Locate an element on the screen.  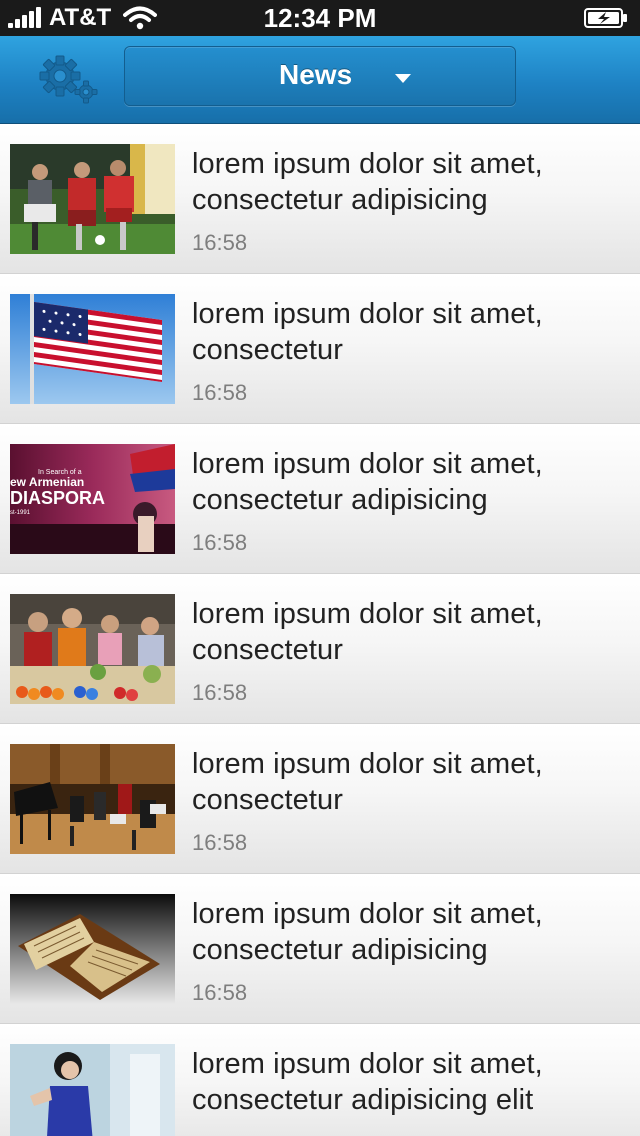
battery-charging-icon is located at coordinates (605, 18).